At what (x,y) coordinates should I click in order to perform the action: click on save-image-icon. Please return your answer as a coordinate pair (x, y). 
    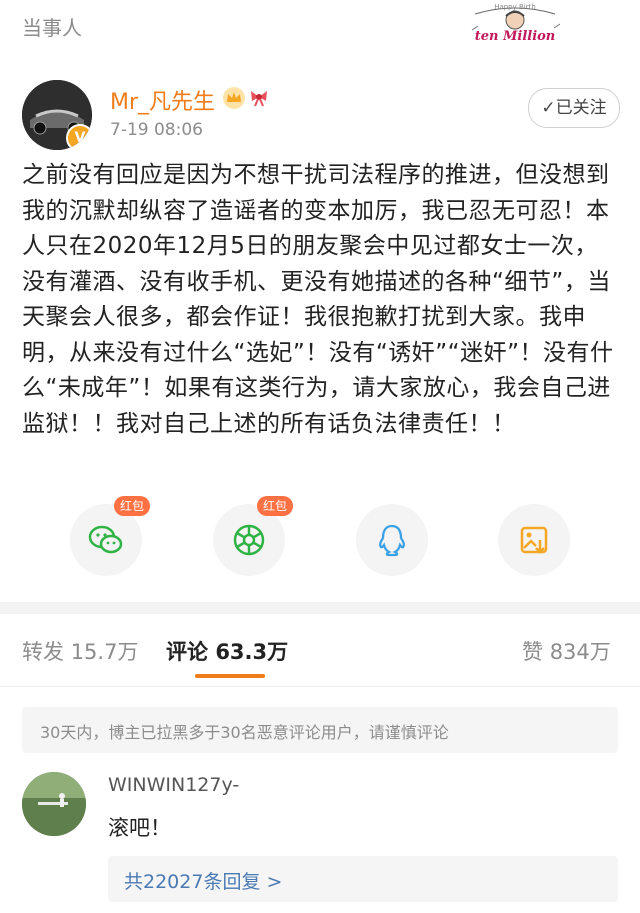
    Looking at the image, I should click on (534, 540).